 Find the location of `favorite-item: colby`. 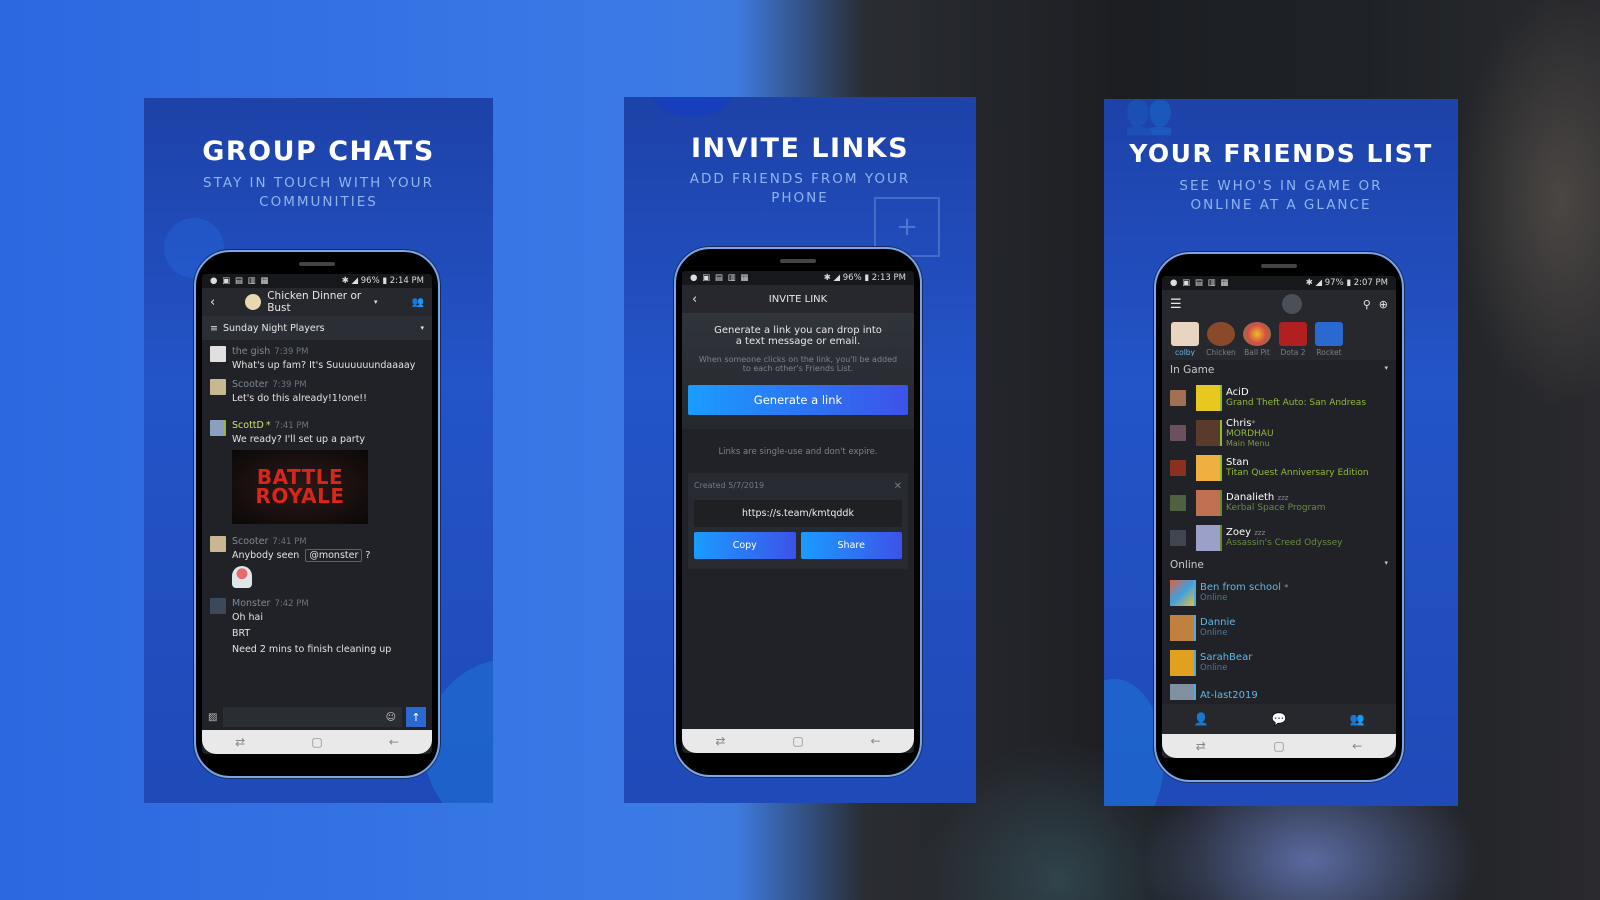

favorite-item: colby is located at coordinates (1185, 339).